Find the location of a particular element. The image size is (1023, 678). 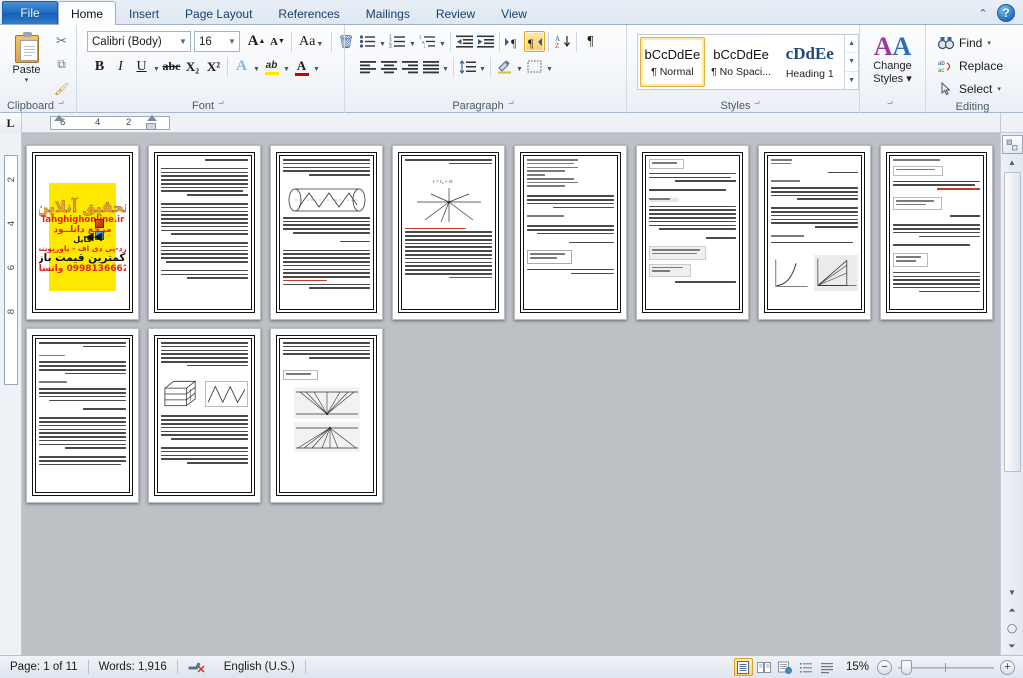

view-full-screen-reading-button is located at coordinates (764, 667).